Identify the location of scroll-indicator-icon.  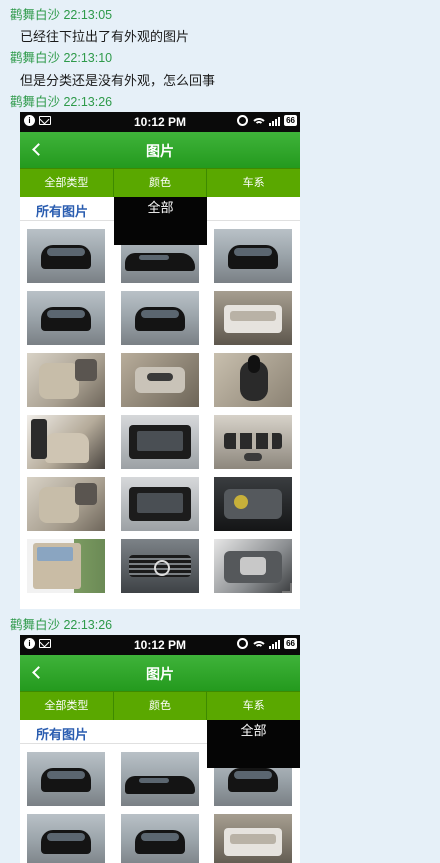
(287, 588).